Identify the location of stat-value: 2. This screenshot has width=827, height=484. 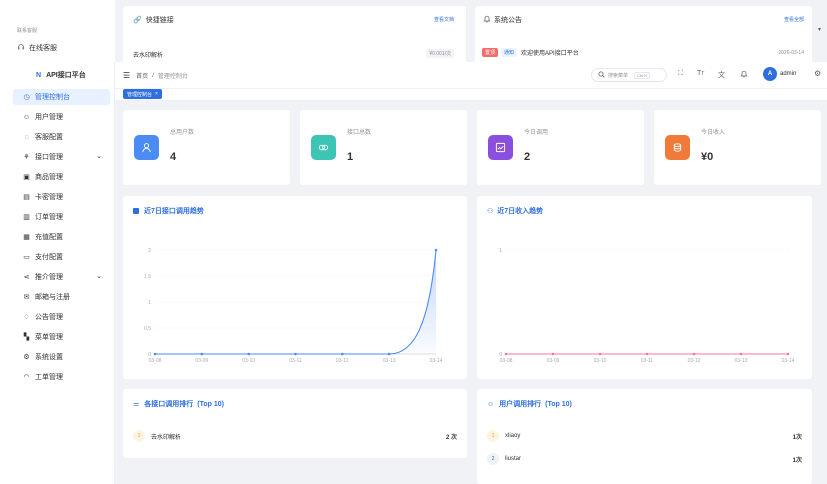
(527, 157).